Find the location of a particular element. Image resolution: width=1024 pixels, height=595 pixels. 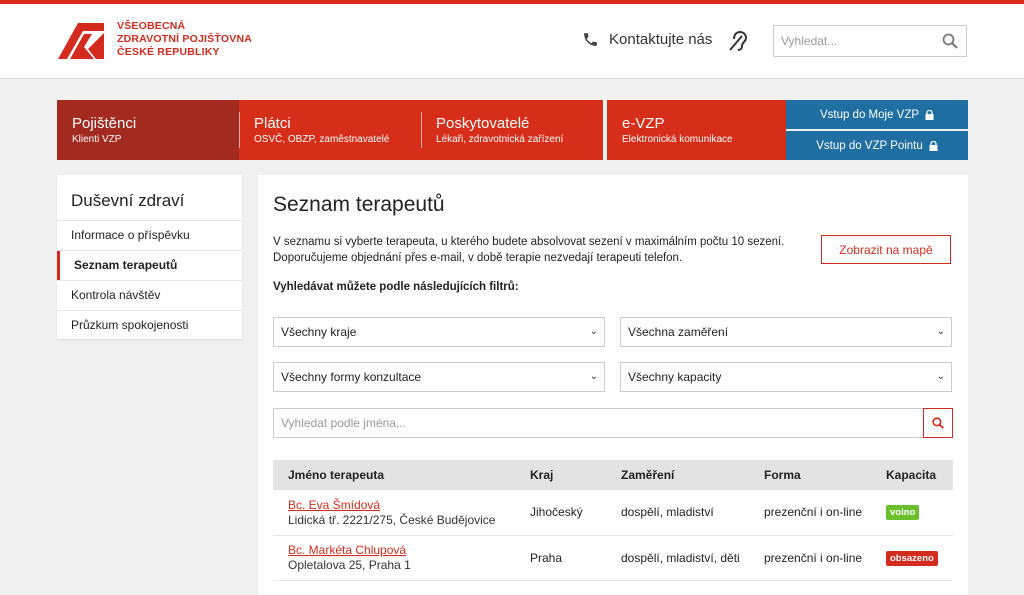

search-input is located at coordinates (856, 41).